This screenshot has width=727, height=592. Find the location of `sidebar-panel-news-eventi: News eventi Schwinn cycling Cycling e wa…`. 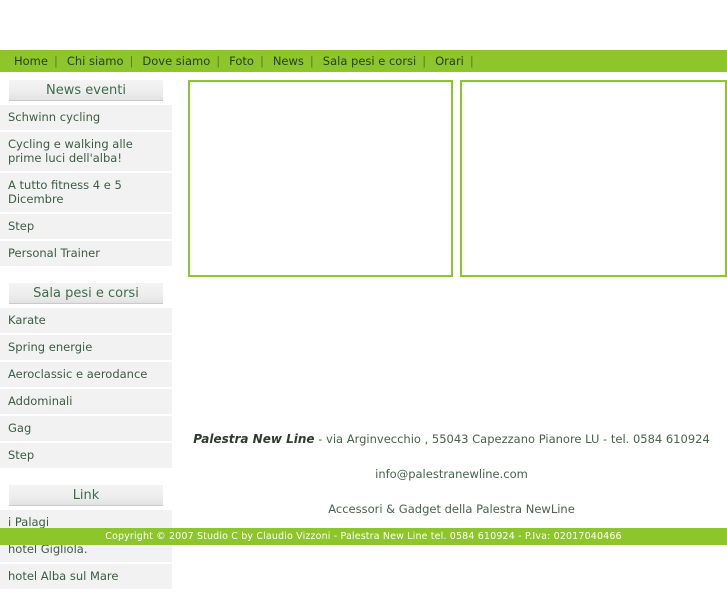

sidebar-panel-news-eventi: News eventi Schwinn cycling Cycling e wa… is located at coordinates (86, 173).